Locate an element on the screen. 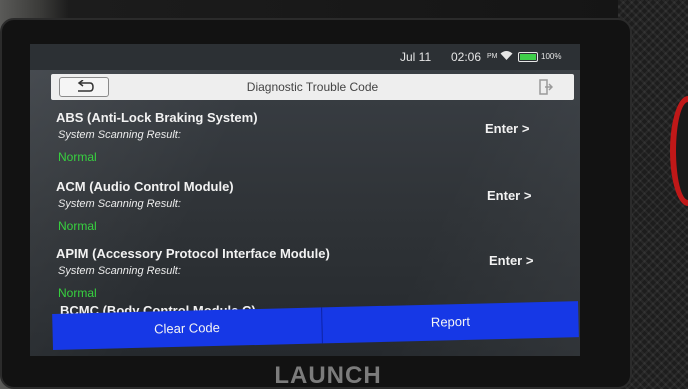 This screenshot has height=389, width=688. module-name: ABS (Anti-Lock Braking System) is located at coordinates (157, 117).